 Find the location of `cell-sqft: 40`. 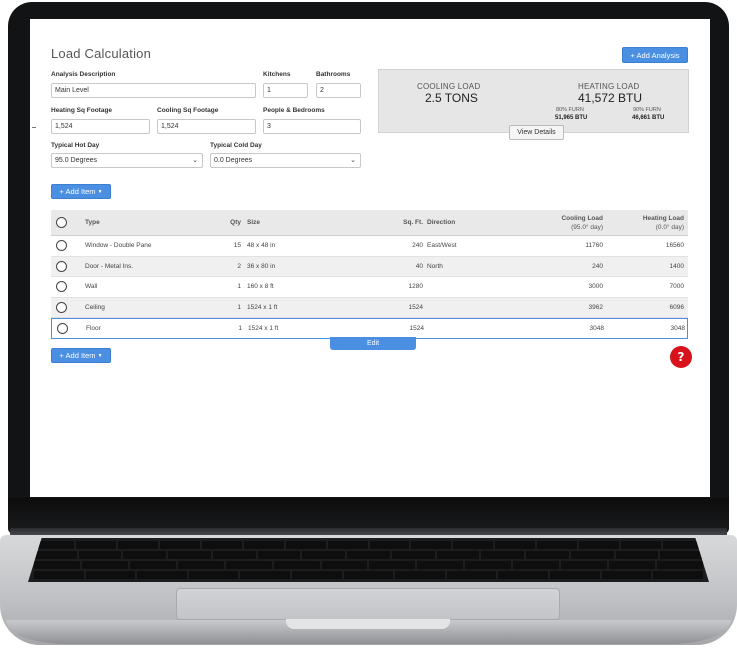

cell-sqft: 40 is located at coordinates (419, 266).